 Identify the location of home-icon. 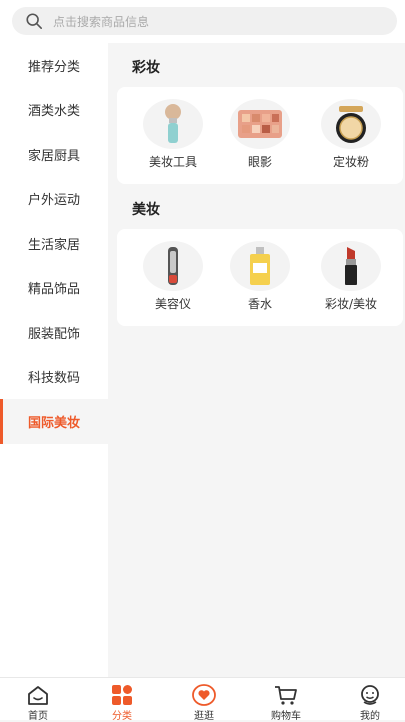
(38, 695).